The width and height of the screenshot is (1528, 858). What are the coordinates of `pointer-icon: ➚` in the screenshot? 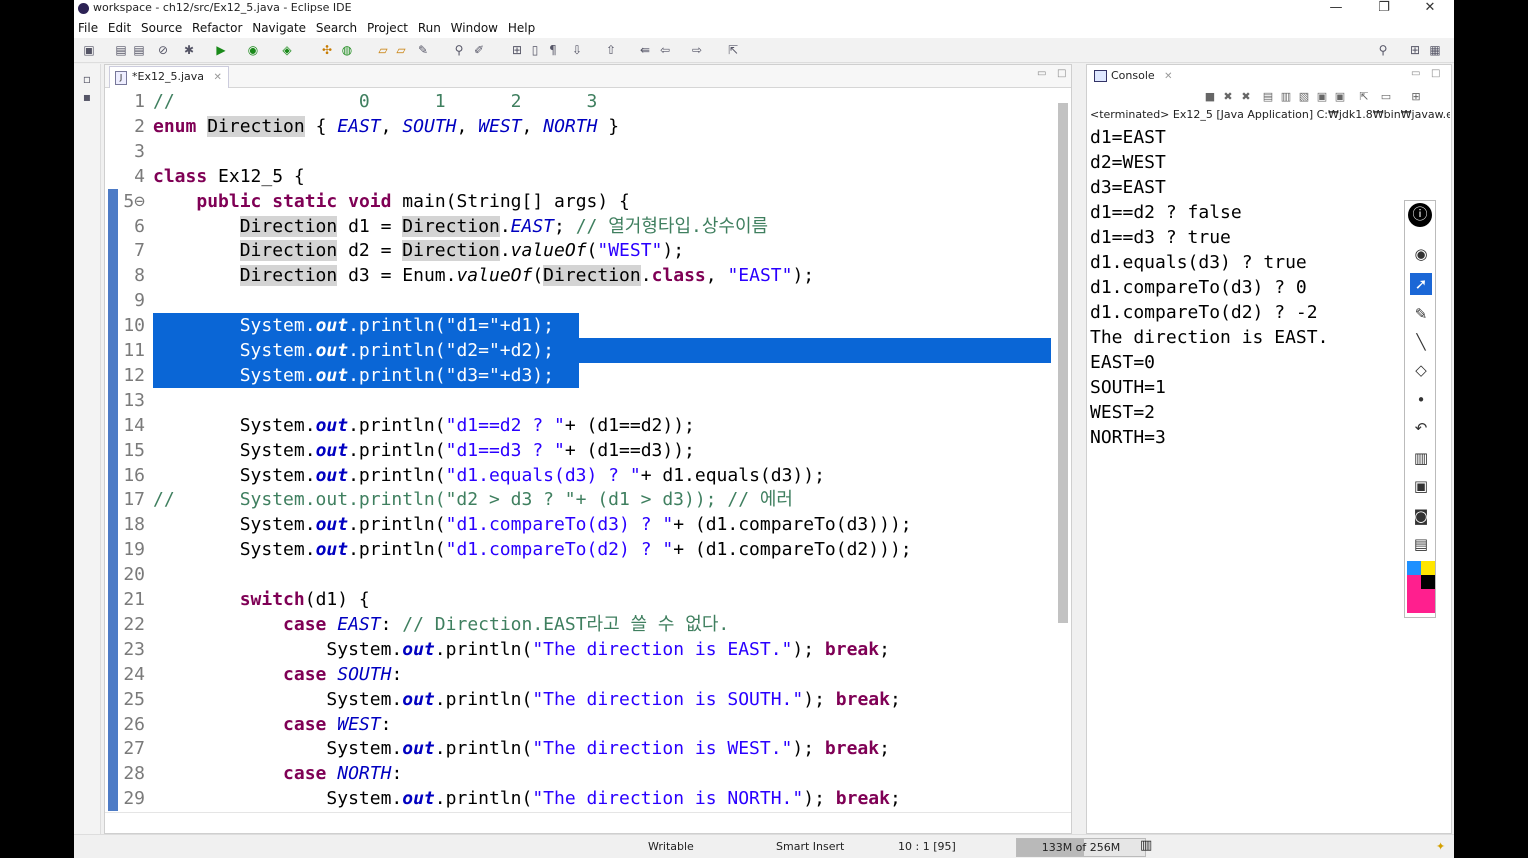 It's located at (1421, 284).